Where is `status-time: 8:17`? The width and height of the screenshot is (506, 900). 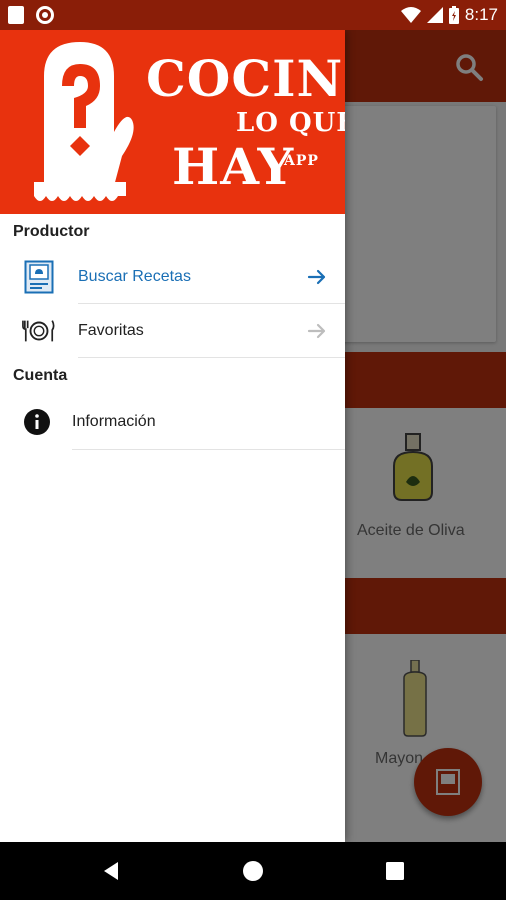 status-time: 8:17 is located at coordinates (481, 14).